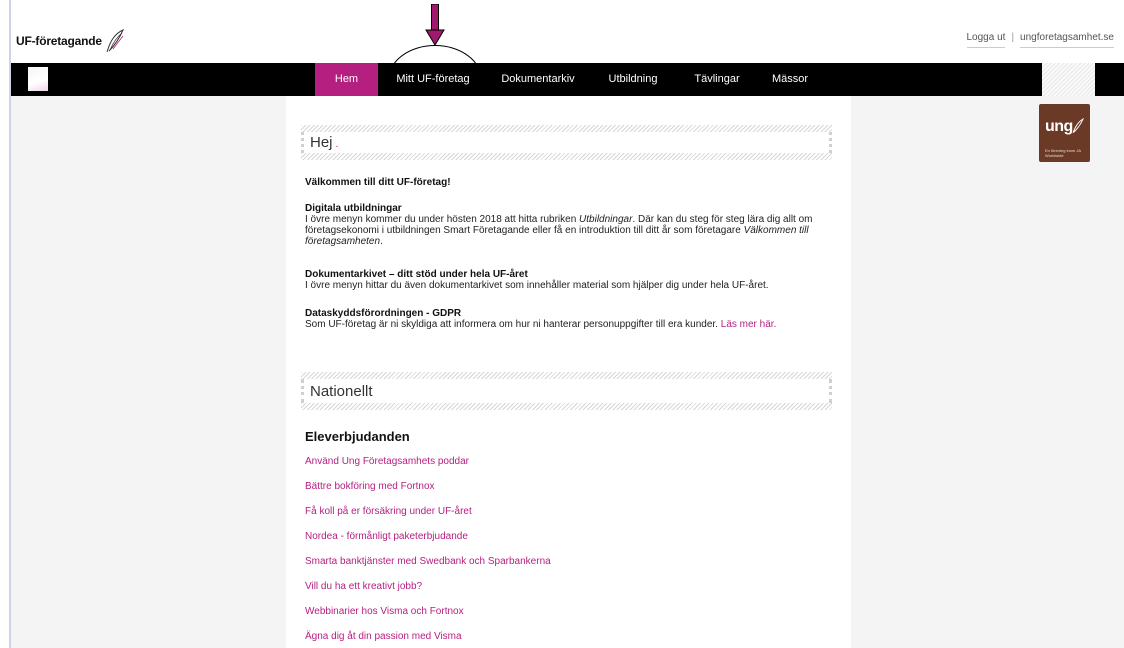 Image resolution: width=1124 pixels, height=648 pixels. I want to click on offer-link: Vill du ha ett kreativt jobb?, so click(363, 586).